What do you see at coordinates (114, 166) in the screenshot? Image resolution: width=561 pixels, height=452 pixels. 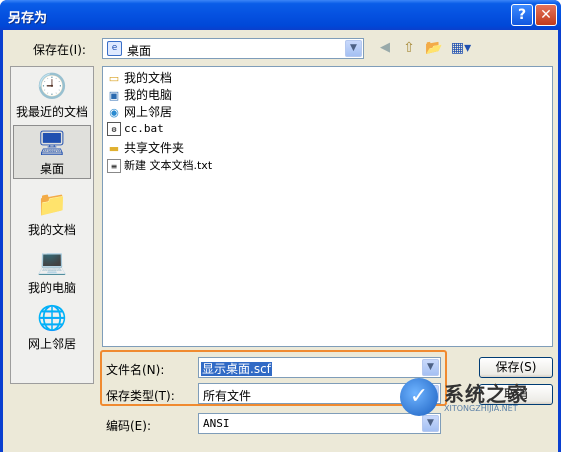 I see `text-file-icon: ≡` at bounding box center [114, 166].